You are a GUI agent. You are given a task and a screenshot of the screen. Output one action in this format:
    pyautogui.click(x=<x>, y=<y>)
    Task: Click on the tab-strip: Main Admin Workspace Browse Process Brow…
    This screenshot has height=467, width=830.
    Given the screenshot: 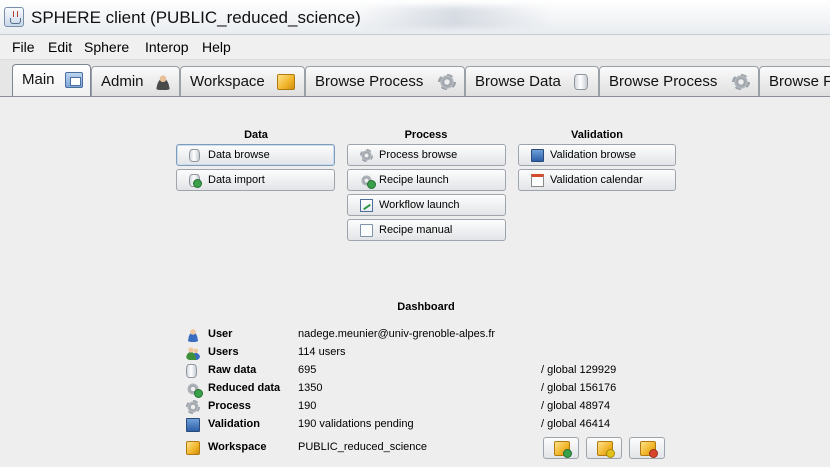 What is the action you would take?
    pyautogui.click(x=415, y=78)
    